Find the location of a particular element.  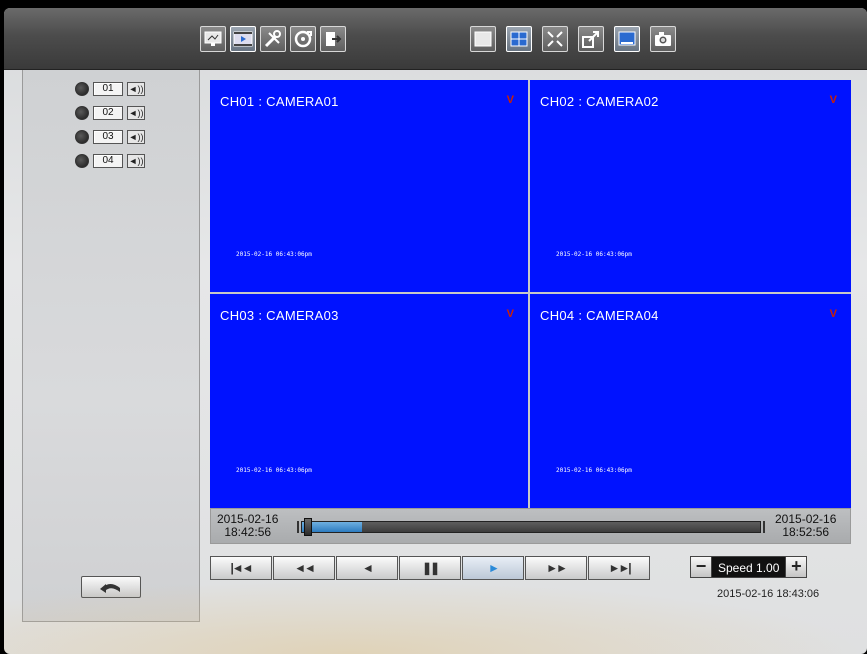

timeline-end-time: 18:52:56 is located at coordinates (806, 532).